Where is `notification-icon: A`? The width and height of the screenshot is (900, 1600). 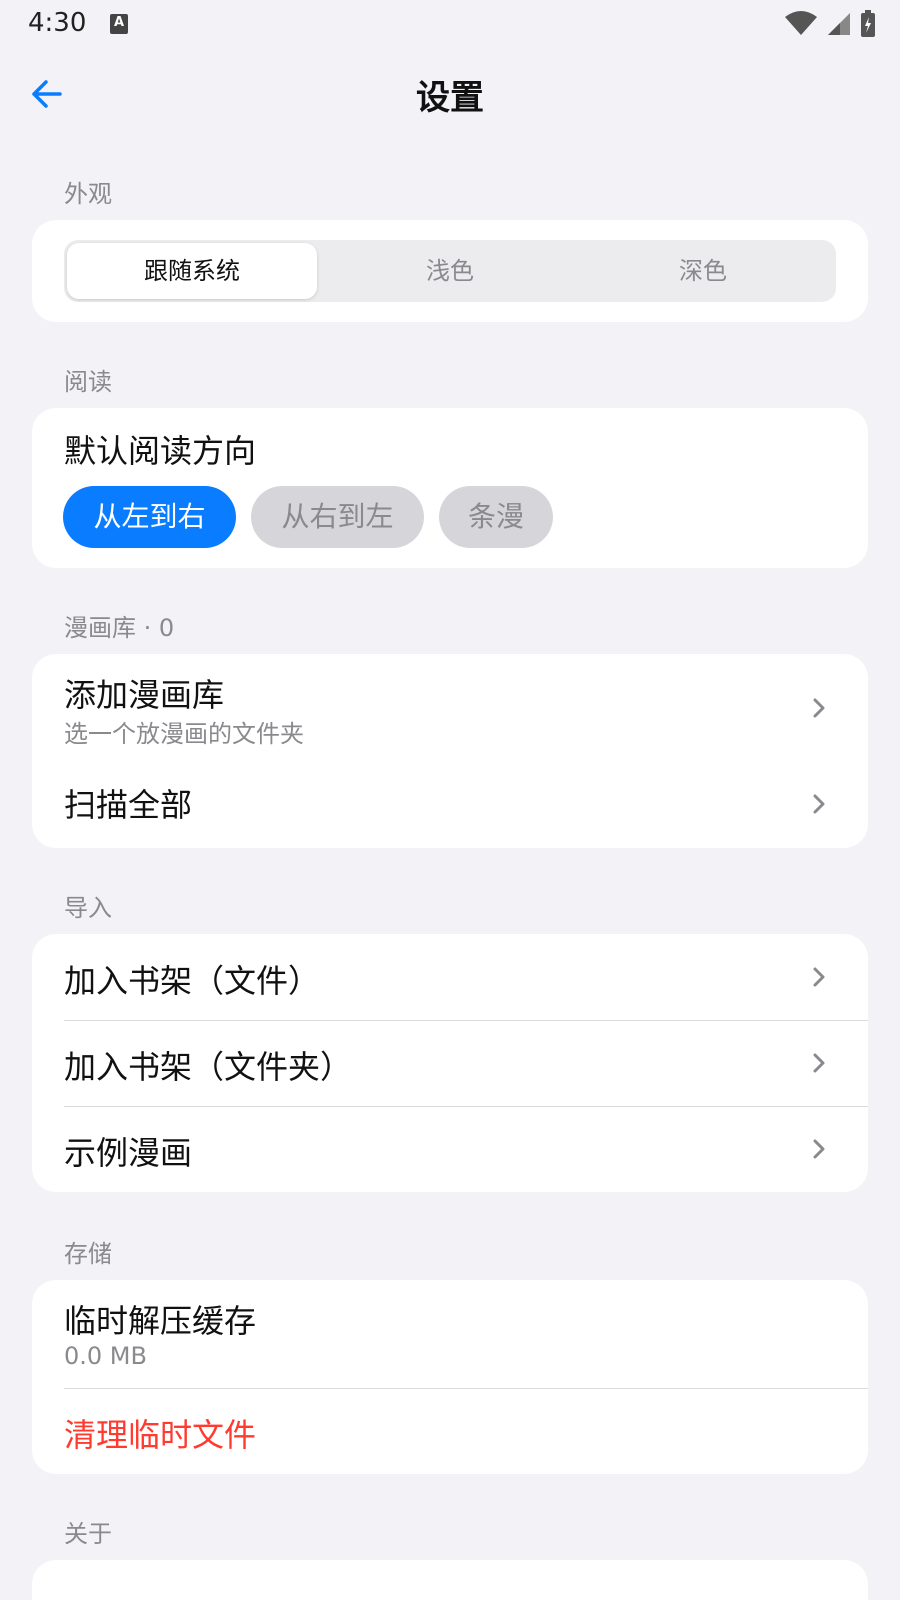 notification-icon: A is located at coordinates (119, 24).